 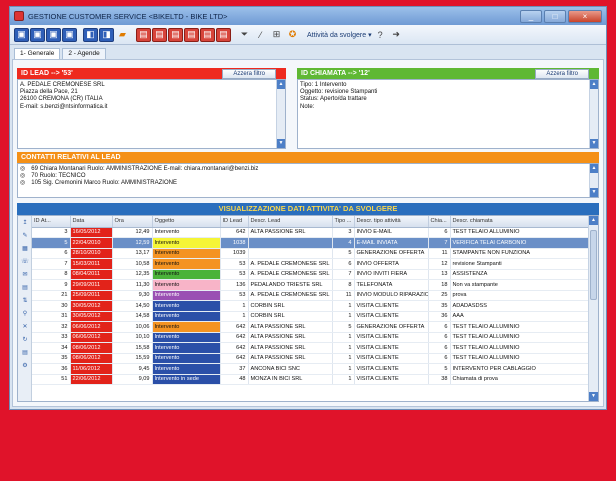 I want to click on edit-row-icon: ✎, so click(x=25, y=236).